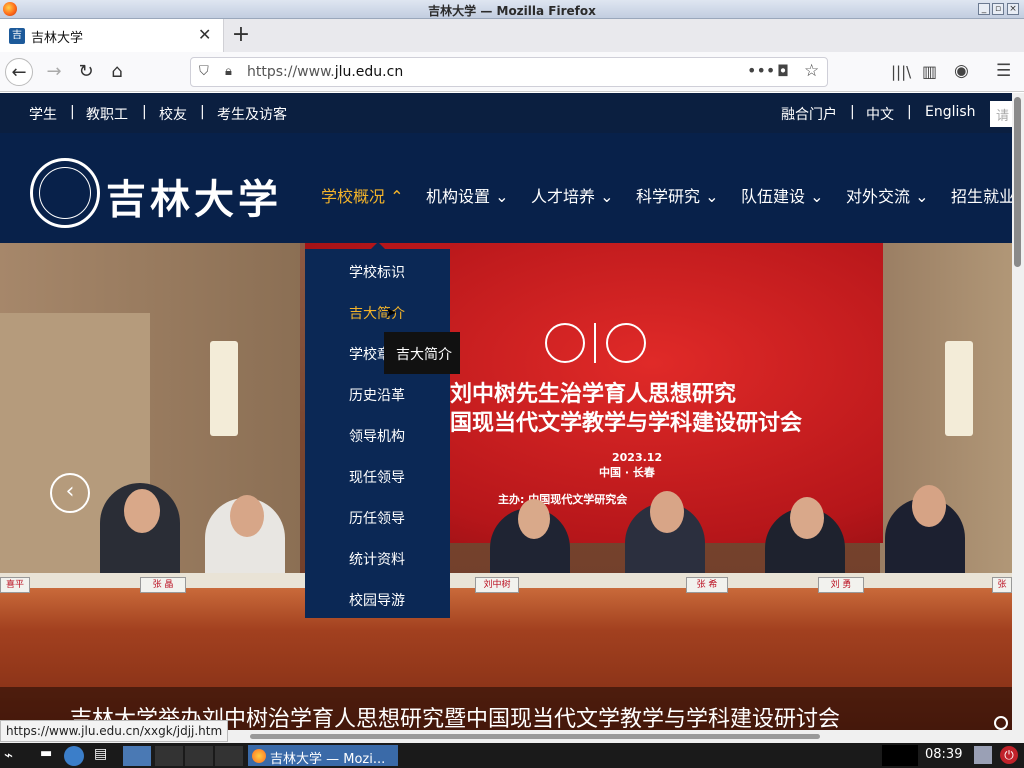 The width and height of the screenshot is (1024, 768). What do you see at coordinates (112, 35) in the screenshot?
I see `browser-tab: 吉 吉林大学 ✕` at bounding box center [112, 35].